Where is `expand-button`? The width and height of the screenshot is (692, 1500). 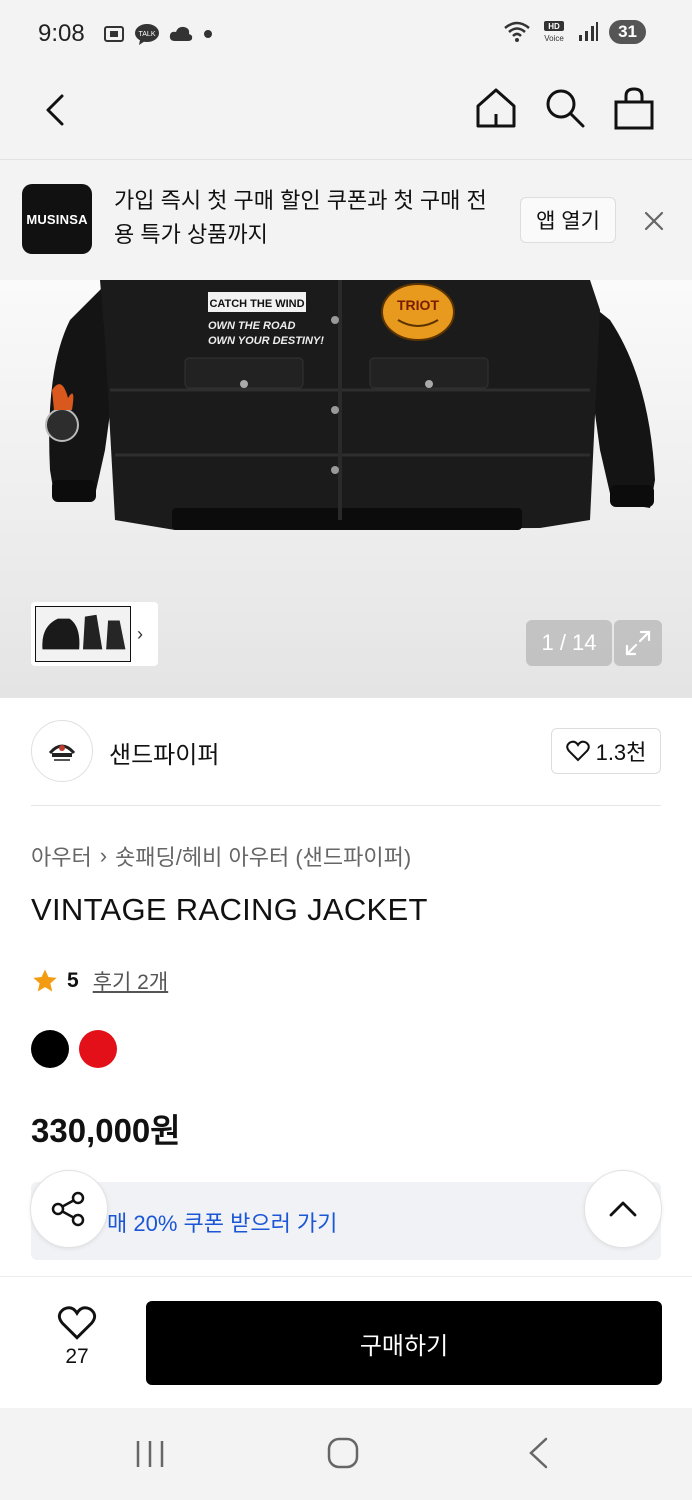 expand-button is located at coordinates (638, 643).